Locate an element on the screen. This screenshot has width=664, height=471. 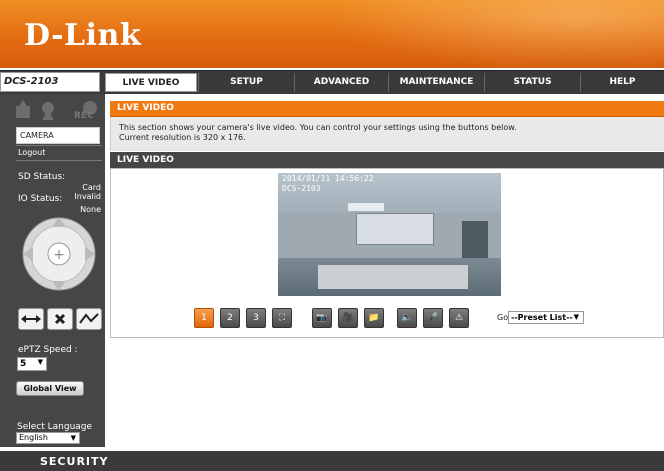
io-status-label: IO Status: is located at coordinates (40, 199).